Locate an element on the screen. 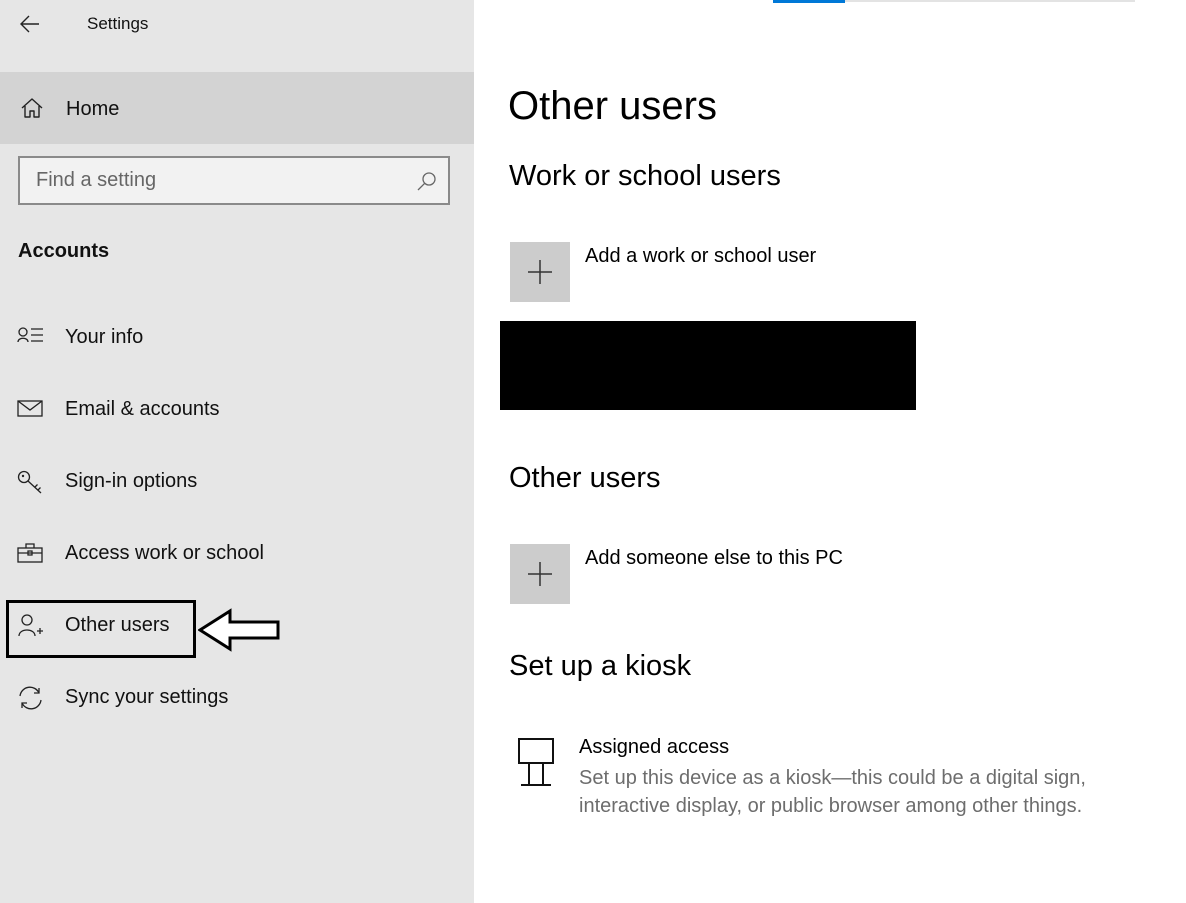 The height and width of the screenshot is (903, 1186). back-arrow-icon is located at coordinates (29, 24).